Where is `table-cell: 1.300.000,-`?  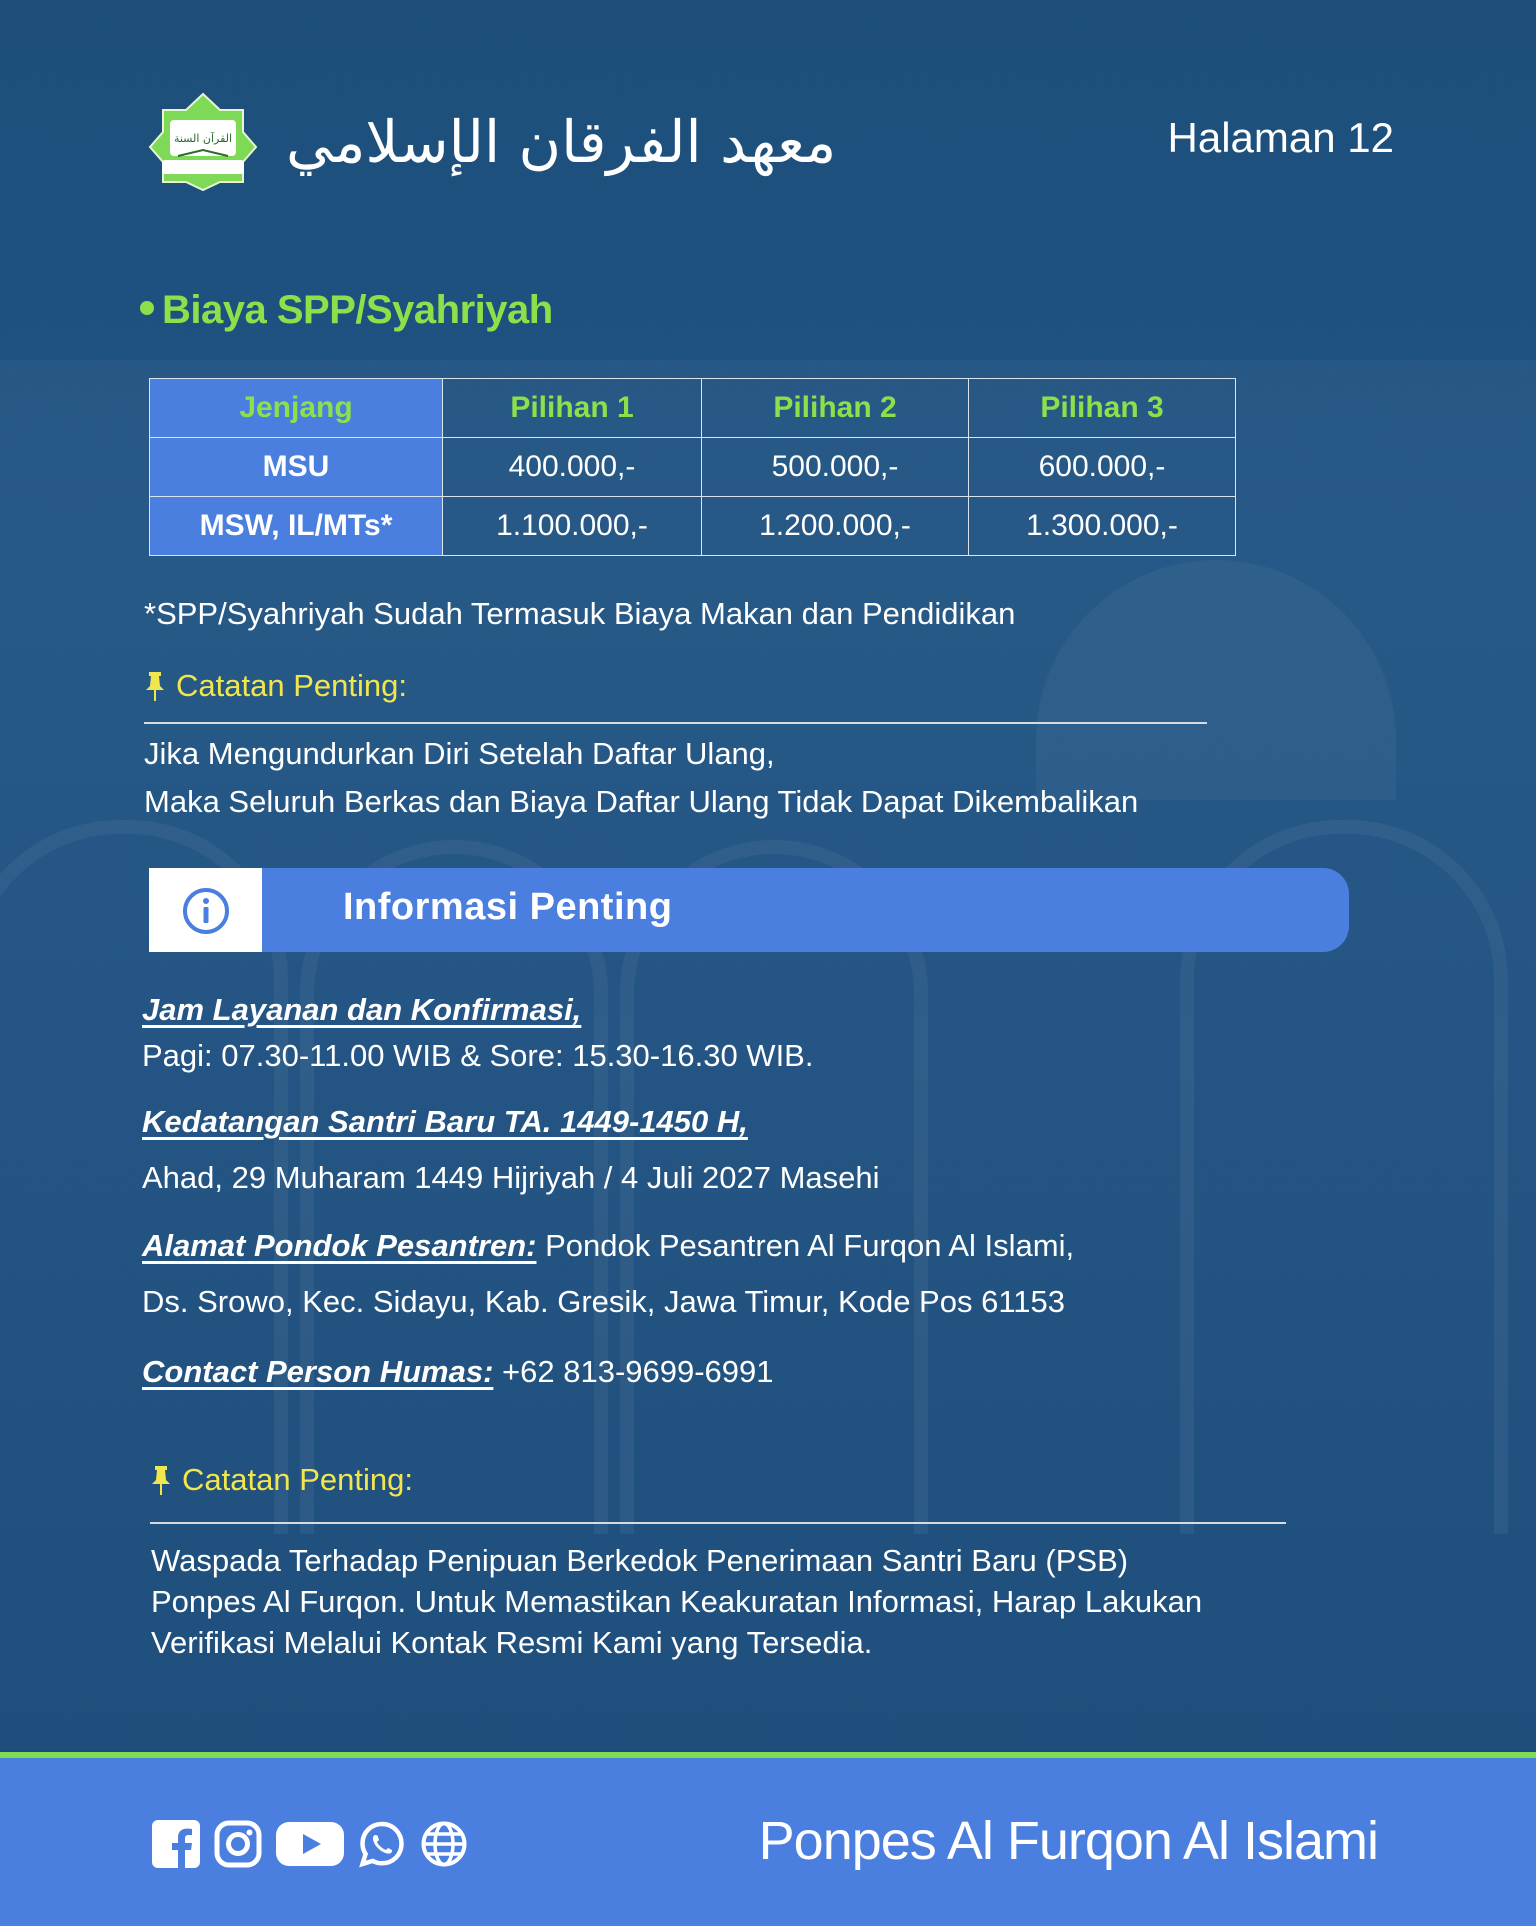
table-cell: 1.300.000,- is located at coordinates (1102, 526).